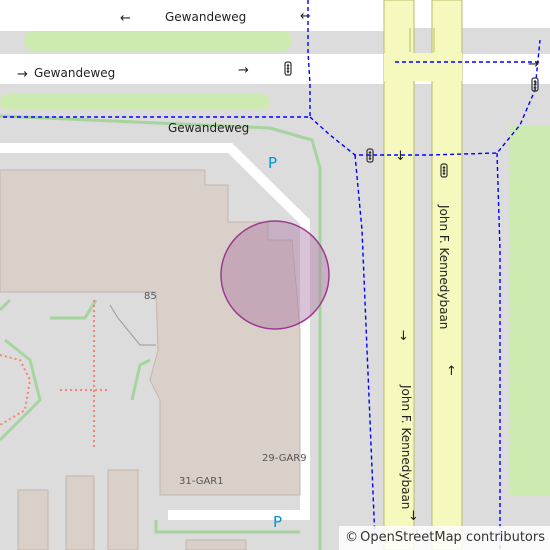 This screenshot has width=550, height=550. What do you see at coordinates (132, 325) in the screenshot?
I see `service-path` at bounding box center [132, 325].